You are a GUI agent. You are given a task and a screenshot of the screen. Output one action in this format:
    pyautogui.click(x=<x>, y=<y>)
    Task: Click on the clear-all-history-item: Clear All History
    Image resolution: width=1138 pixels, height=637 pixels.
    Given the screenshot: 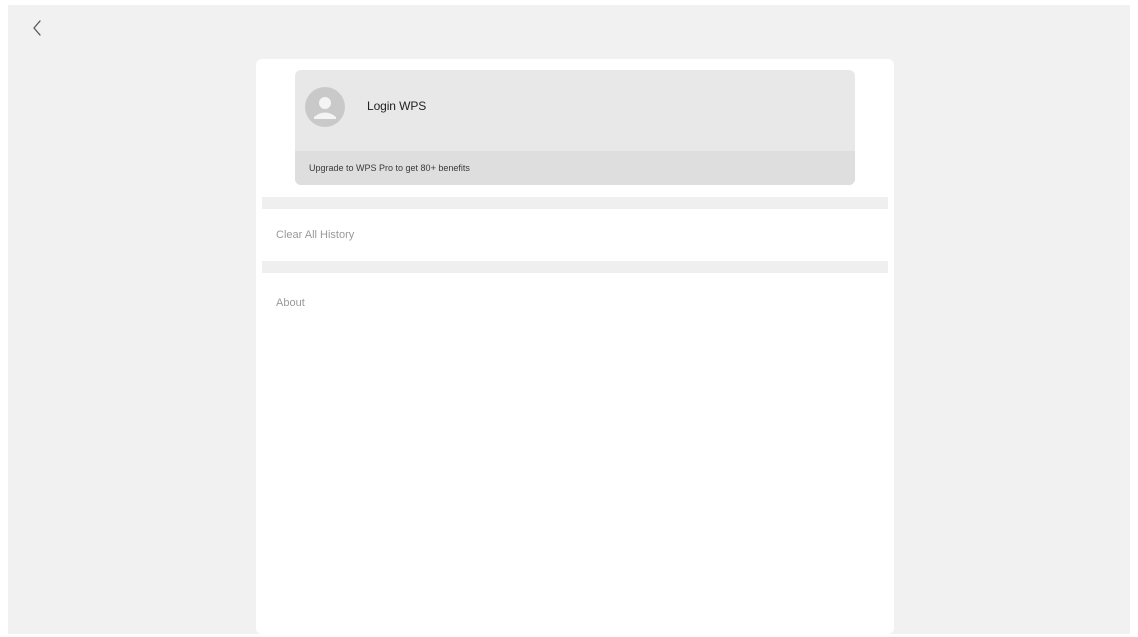 What is the action you would take?
    pyautogui.click(x=575, y=235)
    